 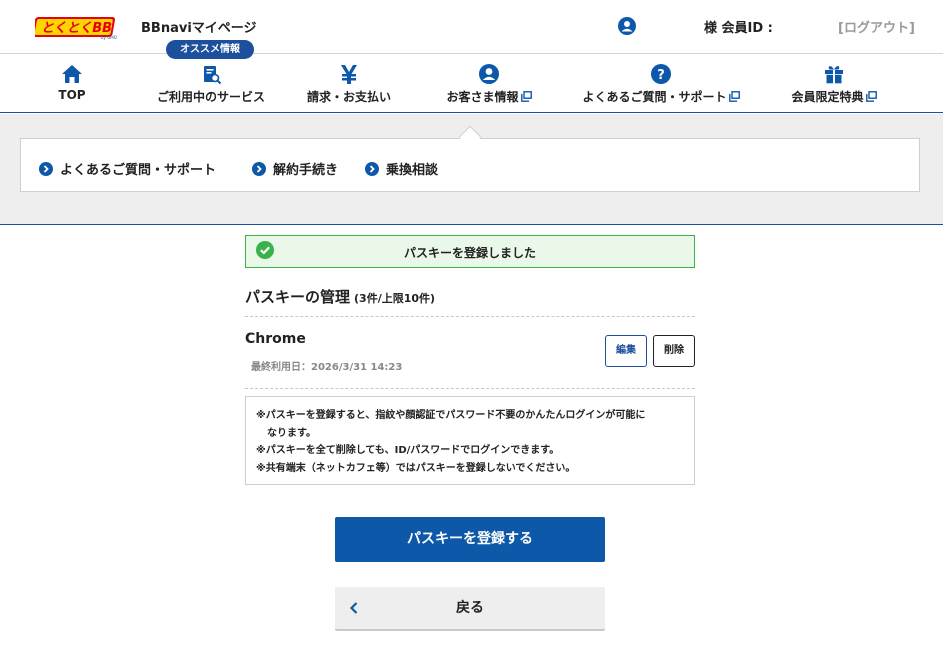 I want to click on note-line: ※パスキーを全て削除しても、ID/パスワードでログインできます。, so click(x=408, y=450).